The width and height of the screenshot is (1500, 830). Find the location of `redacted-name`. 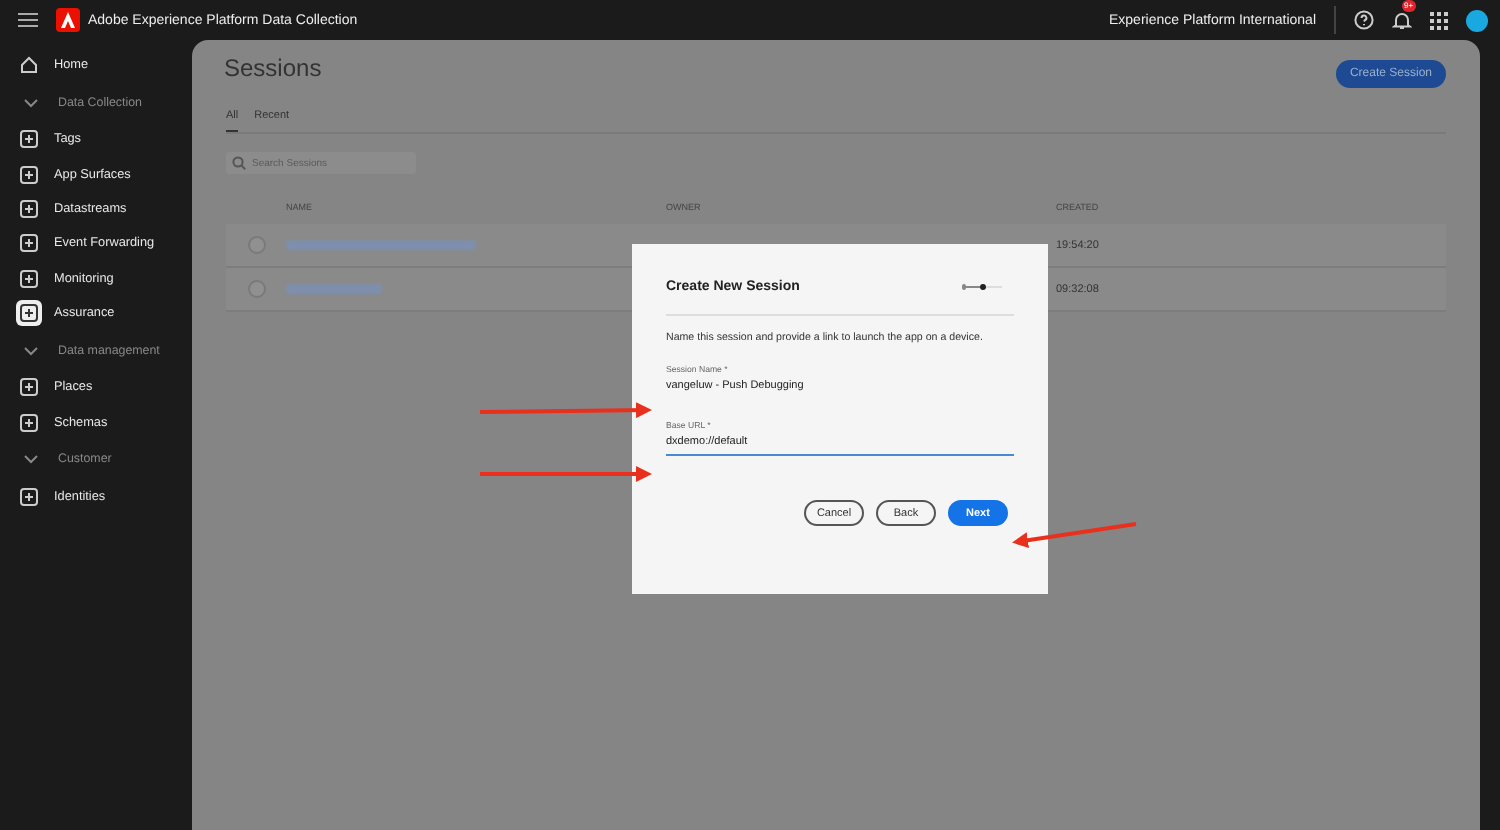

redacted-name is located at coordinates (334, 289).